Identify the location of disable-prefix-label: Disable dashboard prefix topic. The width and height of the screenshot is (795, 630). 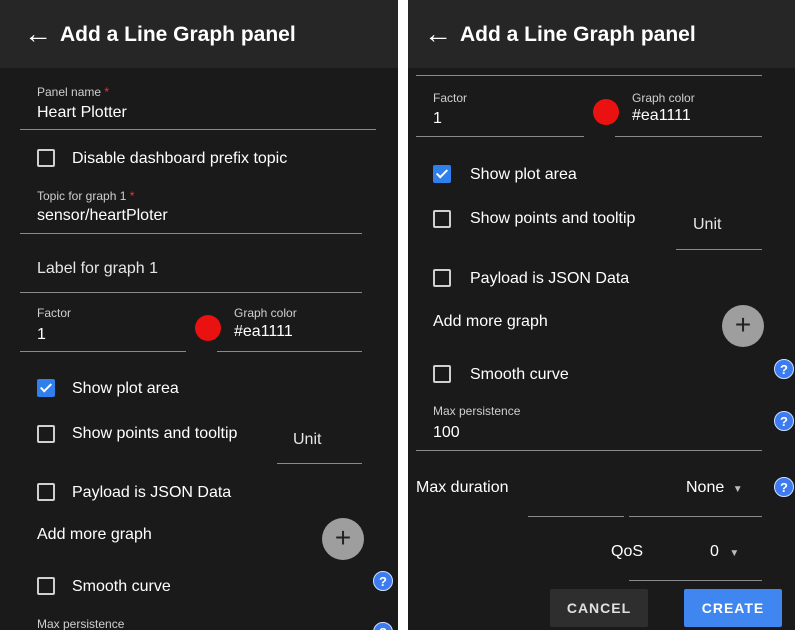
(180, 158).